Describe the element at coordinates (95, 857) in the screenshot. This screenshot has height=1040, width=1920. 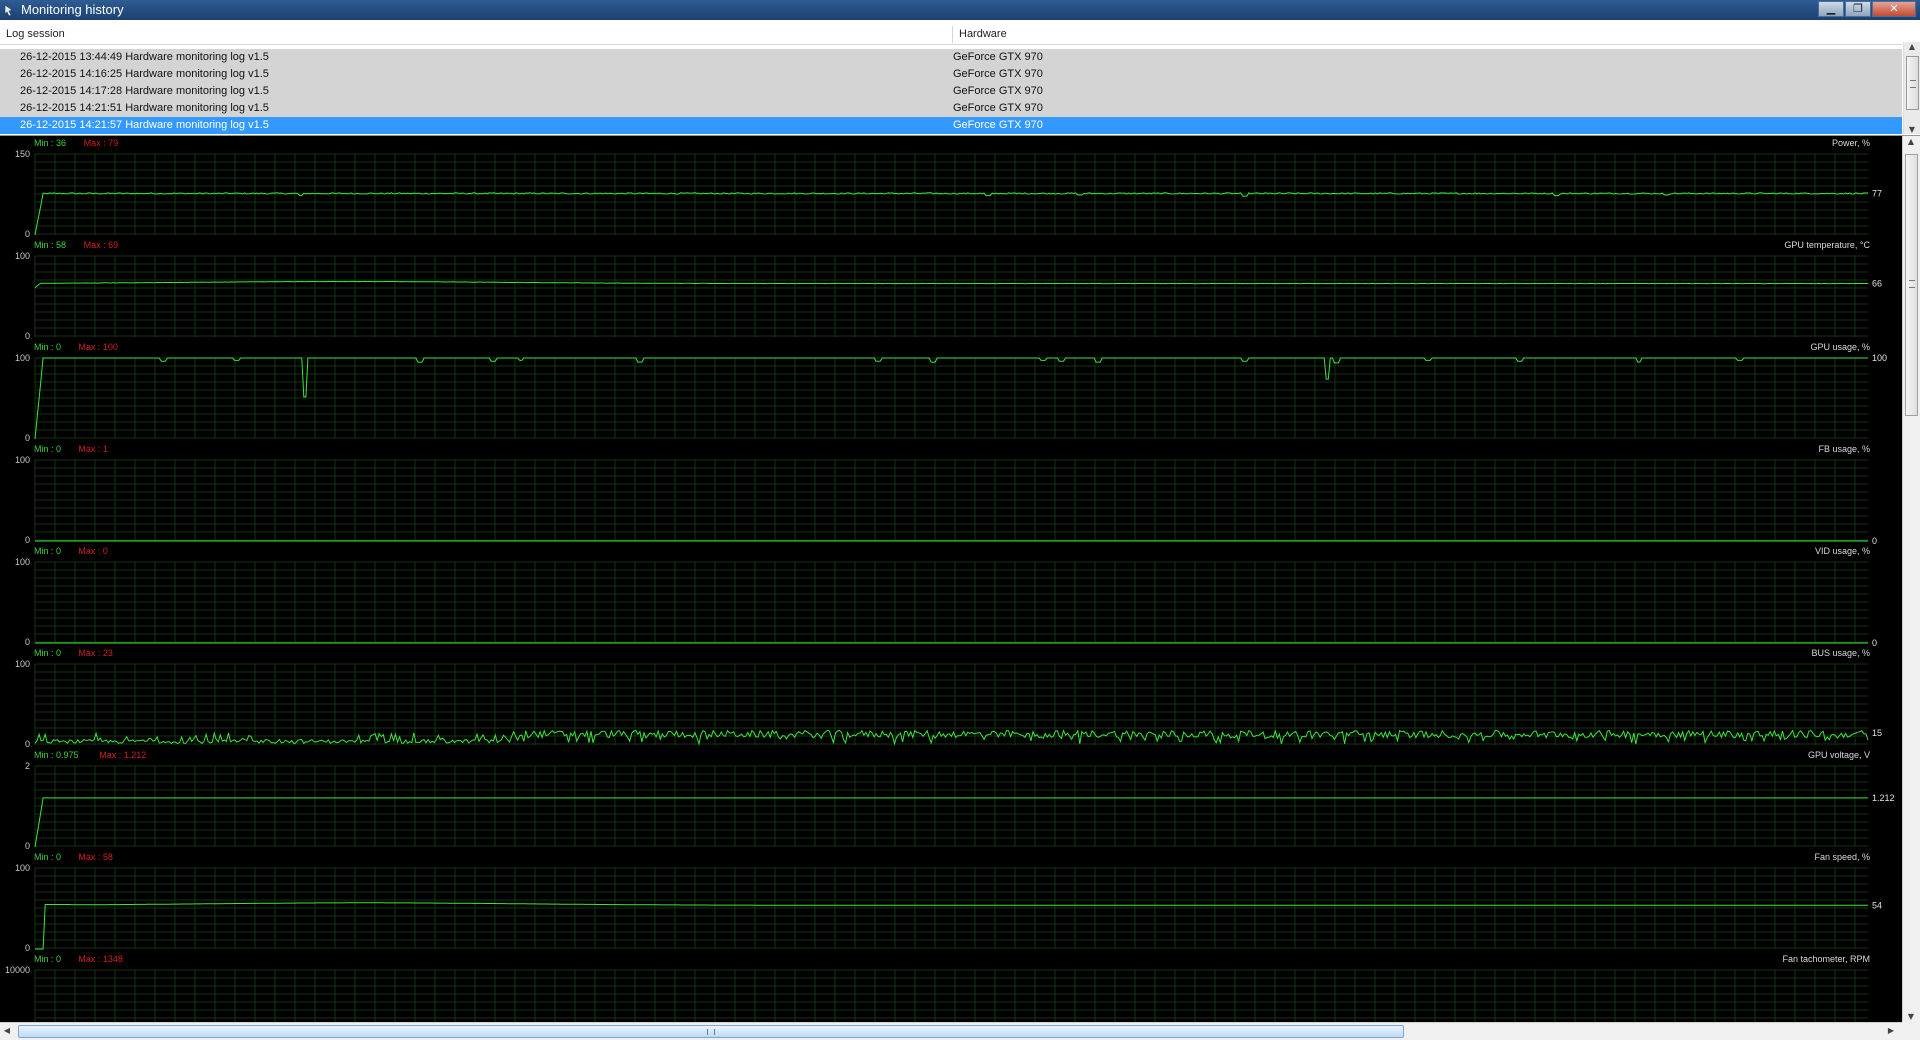
I see `max-label: Max : 58` at that location.